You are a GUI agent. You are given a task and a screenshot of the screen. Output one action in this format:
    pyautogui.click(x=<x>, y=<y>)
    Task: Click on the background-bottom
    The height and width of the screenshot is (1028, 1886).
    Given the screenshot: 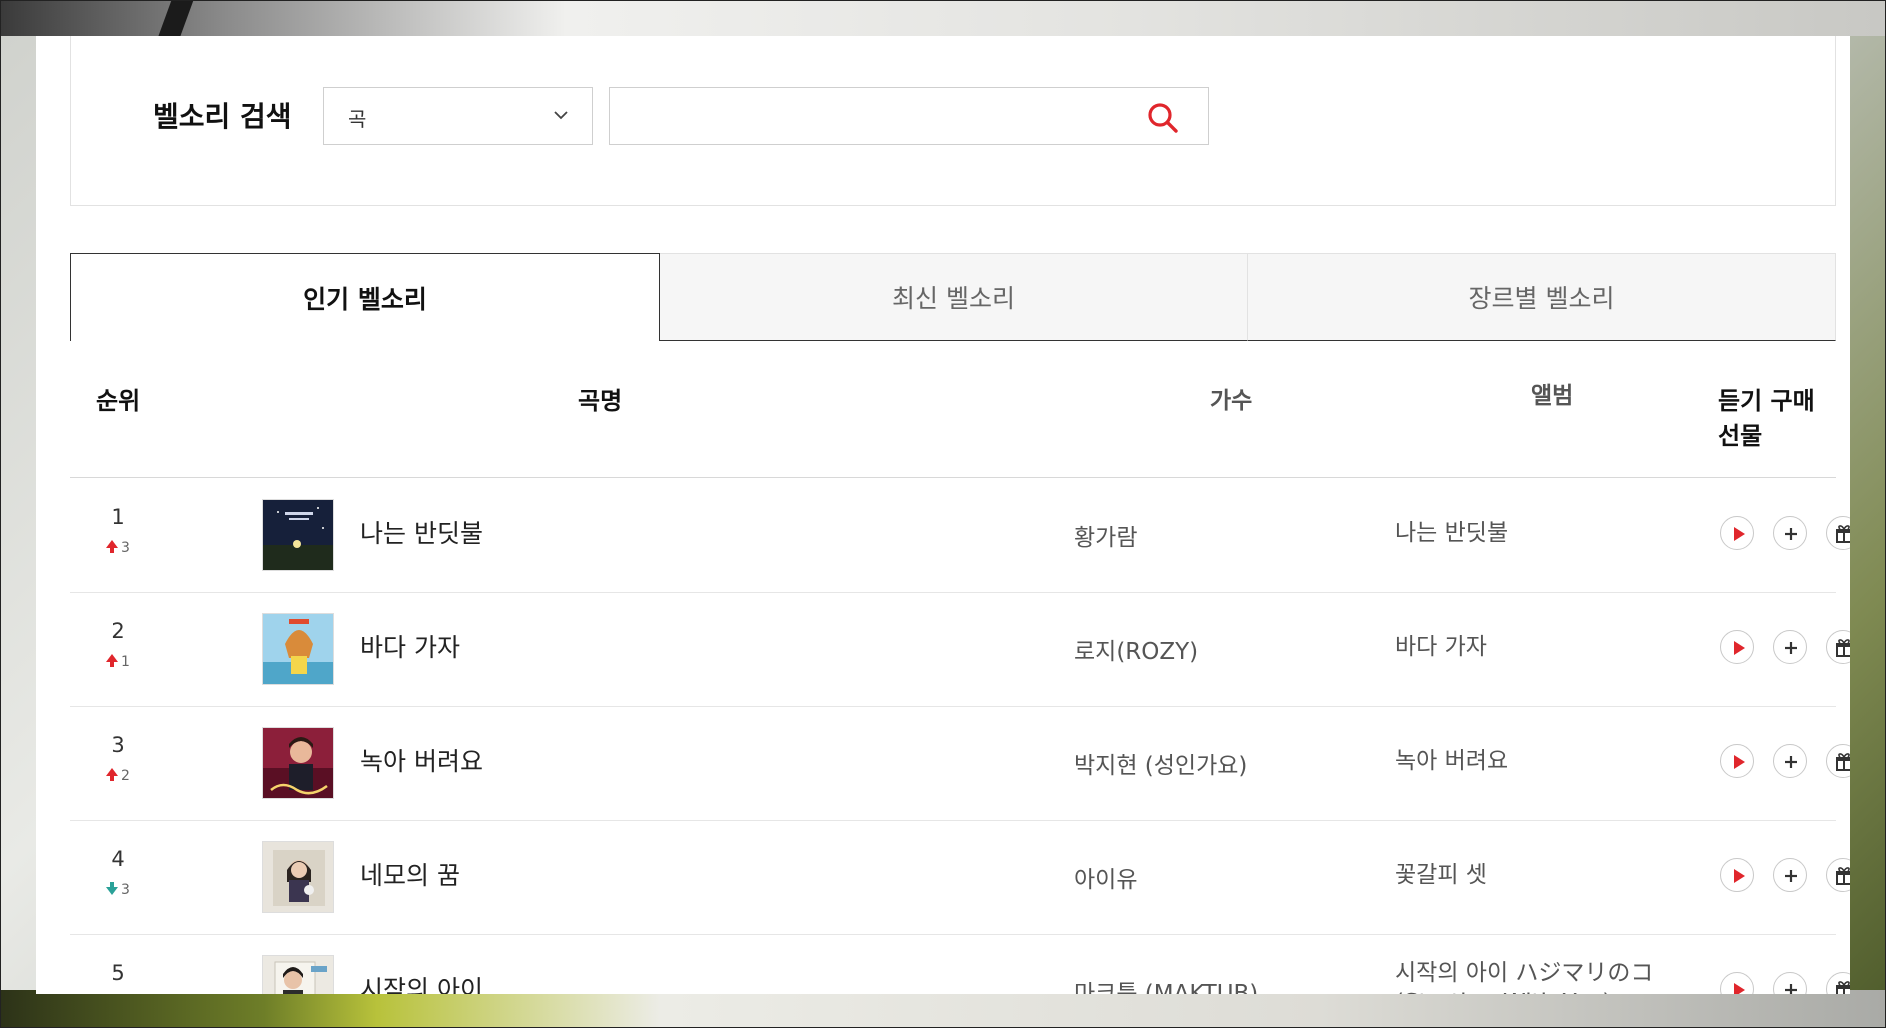 What is the action you would take?
    pyautogui.click(x=943, y=1009)
    